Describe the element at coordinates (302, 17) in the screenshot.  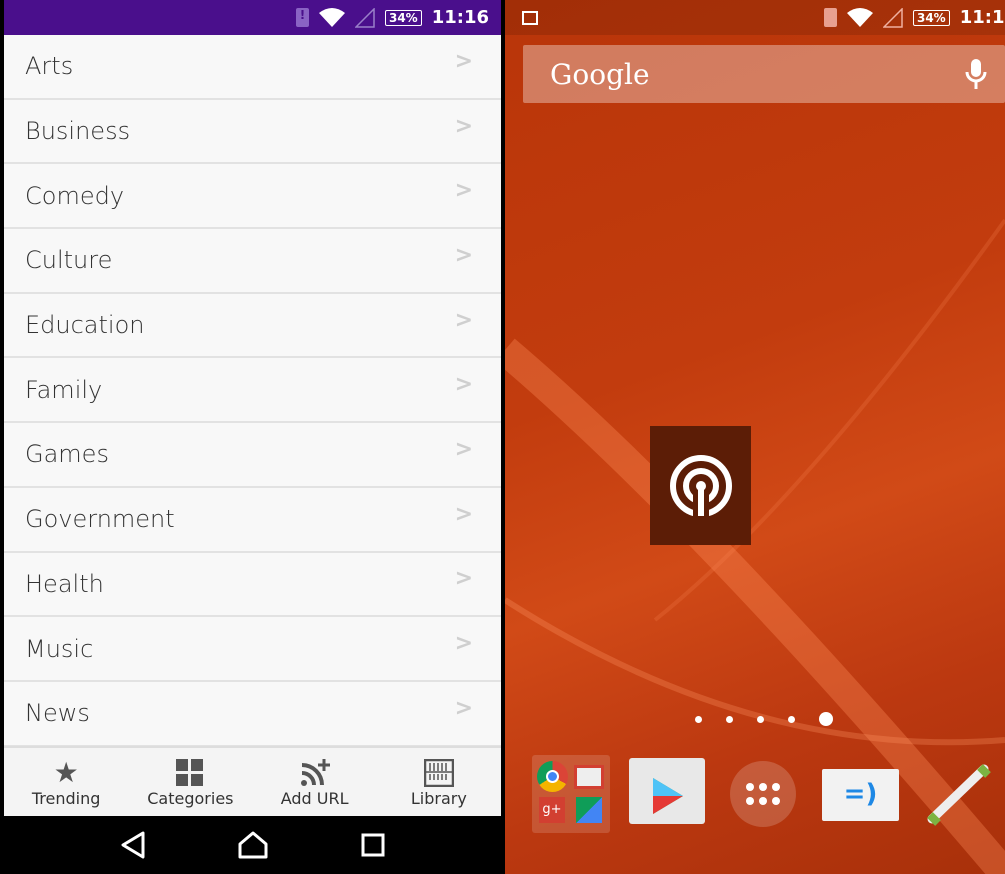
I see `sim-alert-icon: !` at that location.